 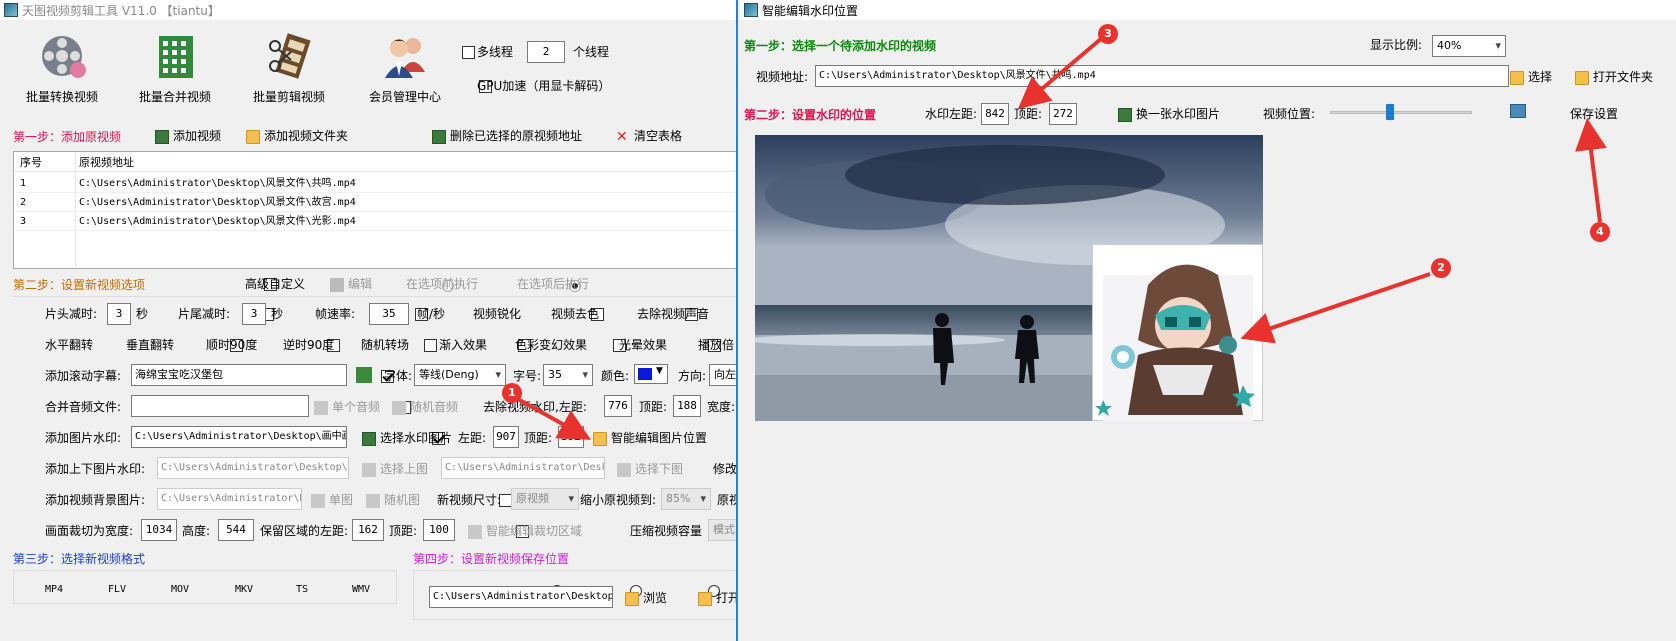 I want to click on thread-count-input: 2, so click(x=546, y=52).